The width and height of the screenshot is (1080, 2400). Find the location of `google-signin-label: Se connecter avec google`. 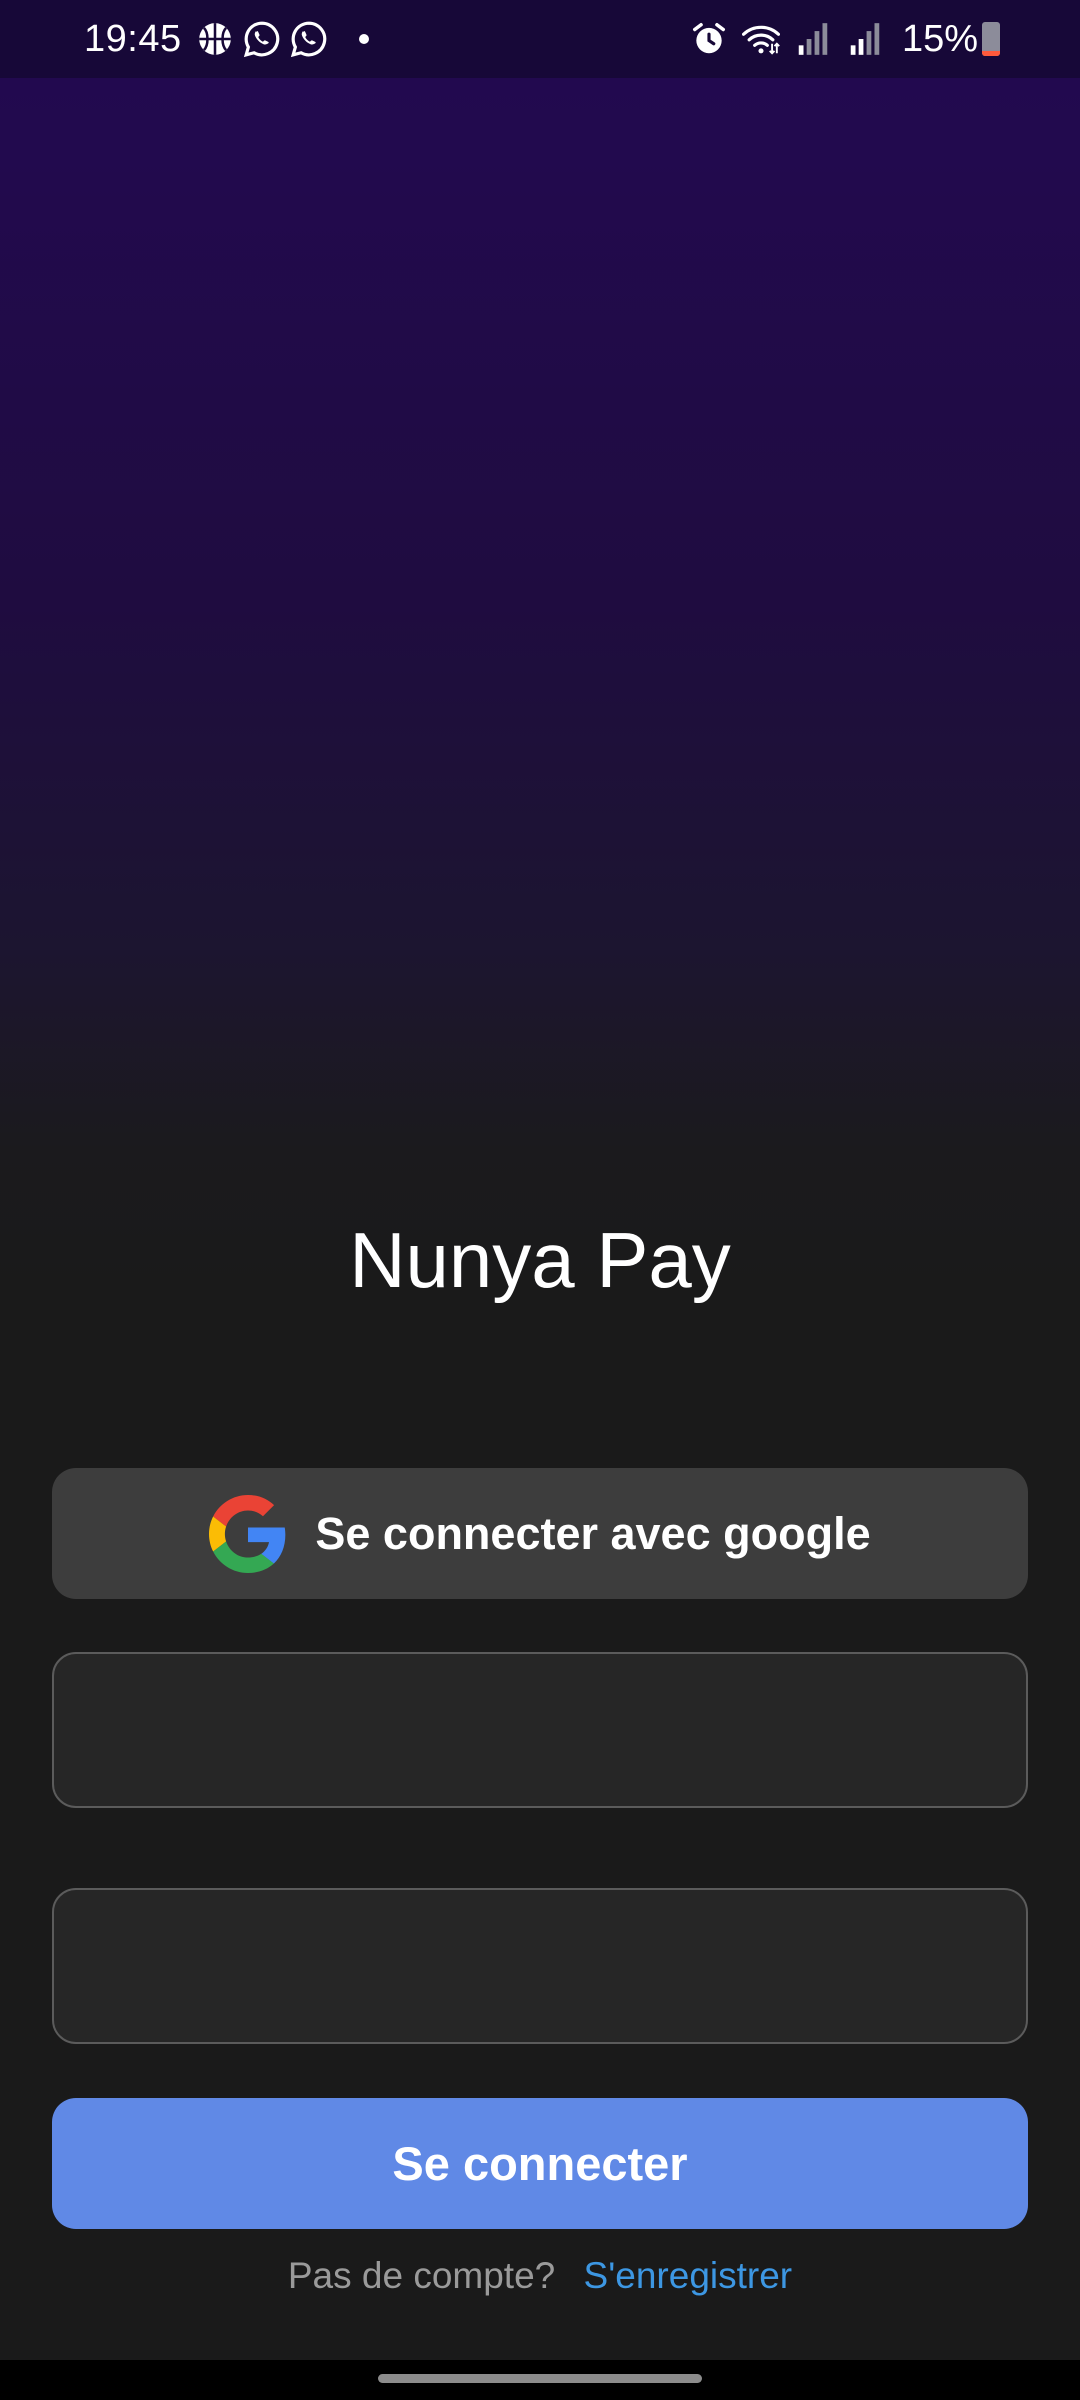

google-signin-label: Se connecter avec google is located at coordinates (593, 1533).